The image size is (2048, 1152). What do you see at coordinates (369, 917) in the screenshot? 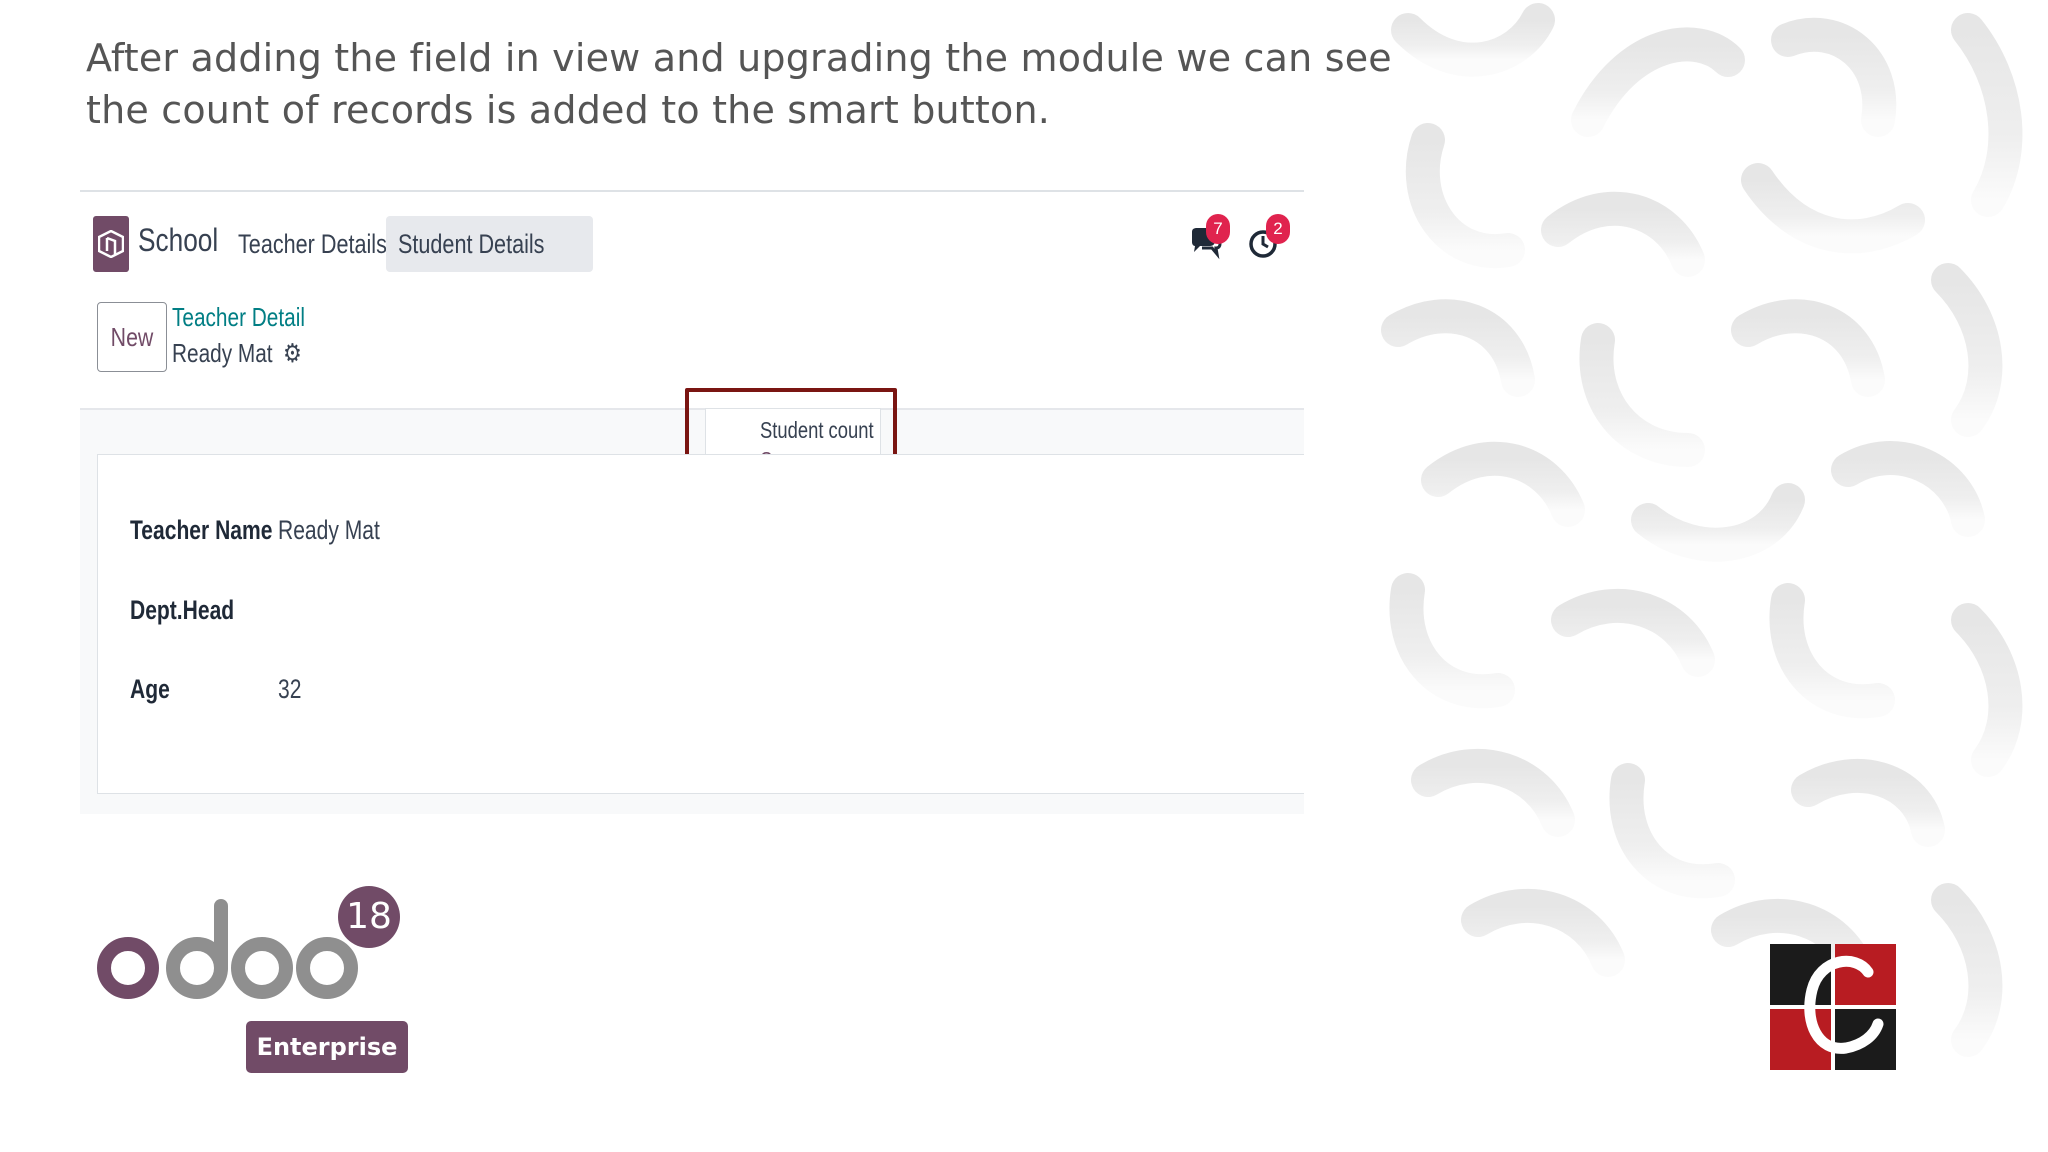
I see `odoo-version-badge: 18` at bounding box center [369, 917].